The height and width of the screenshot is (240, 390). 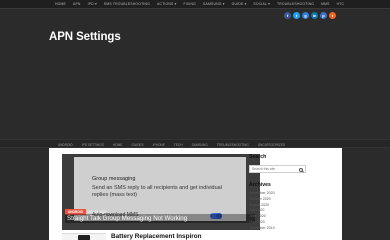 What do you see at coordinates (84, 236) in the screenshot?
I see `post-thumbnail` at bounding box center [84, 236].